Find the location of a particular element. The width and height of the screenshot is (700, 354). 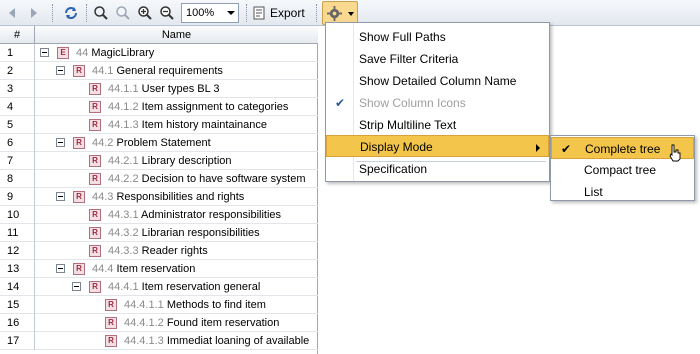

name-cell: R 44.3.1 Administrator responsibilities is located at coordinates (176, 215).